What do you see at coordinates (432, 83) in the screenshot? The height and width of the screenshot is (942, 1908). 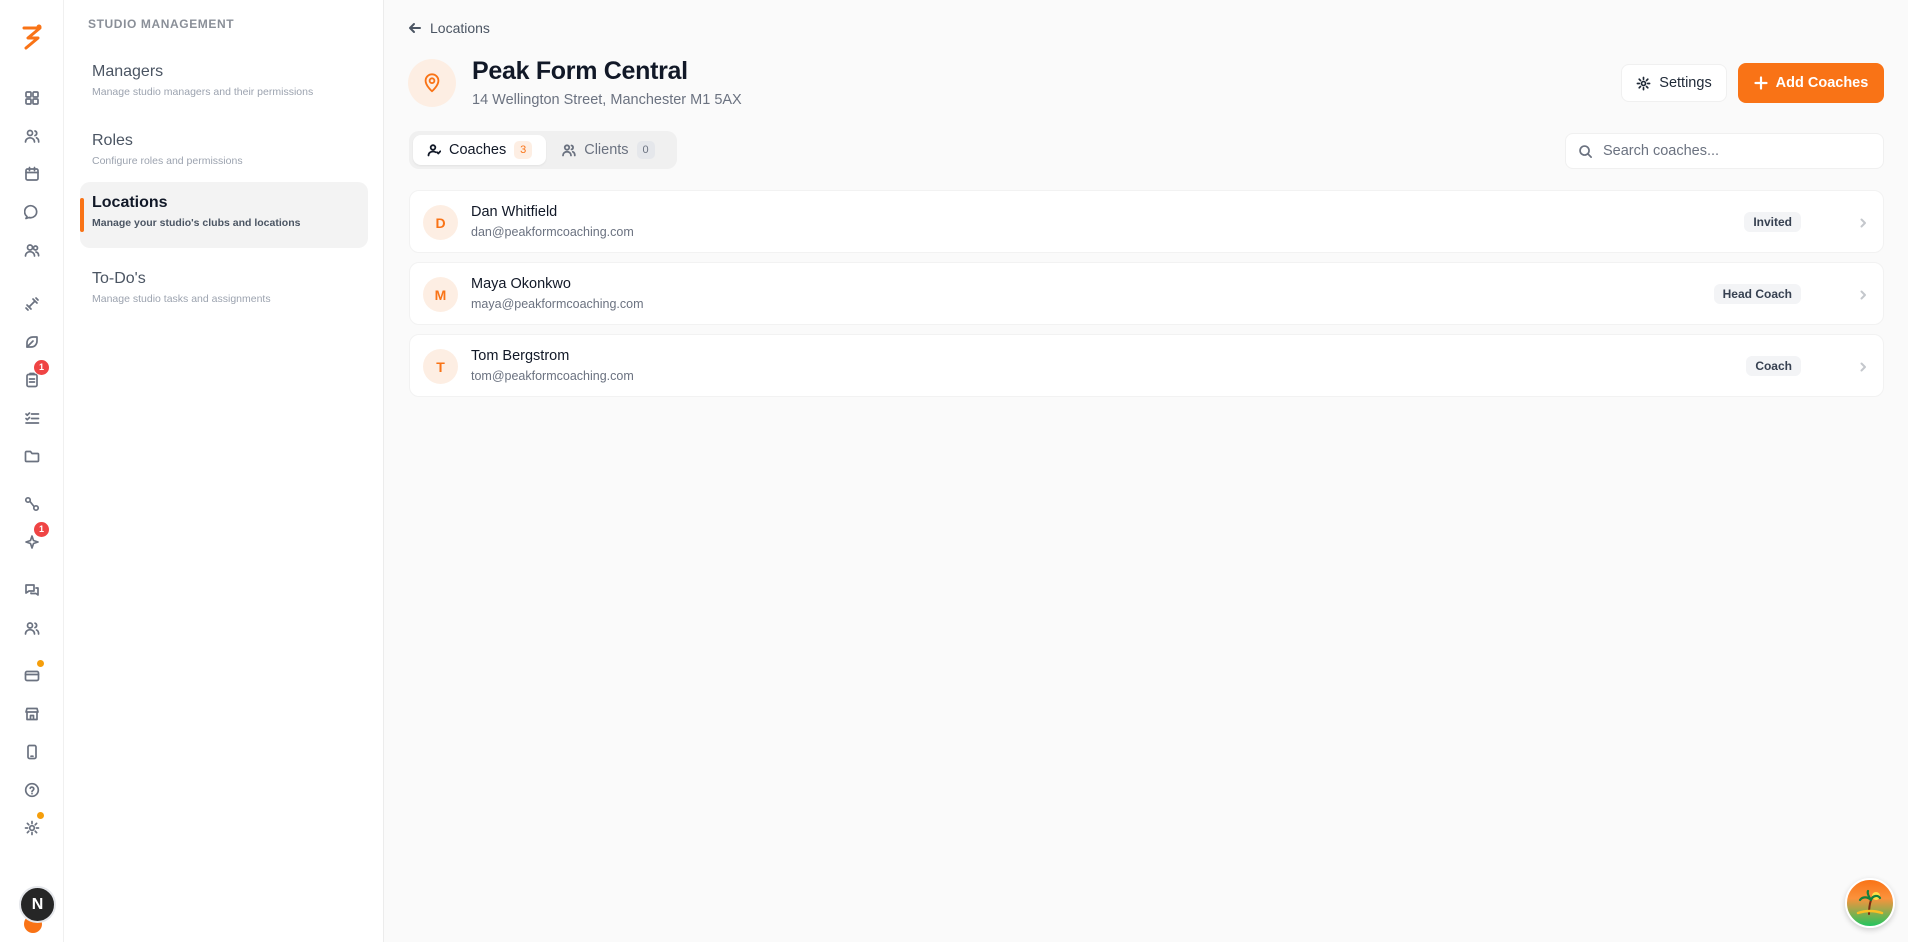 I see `map-pin-icon` at bounding box center [432, 83].